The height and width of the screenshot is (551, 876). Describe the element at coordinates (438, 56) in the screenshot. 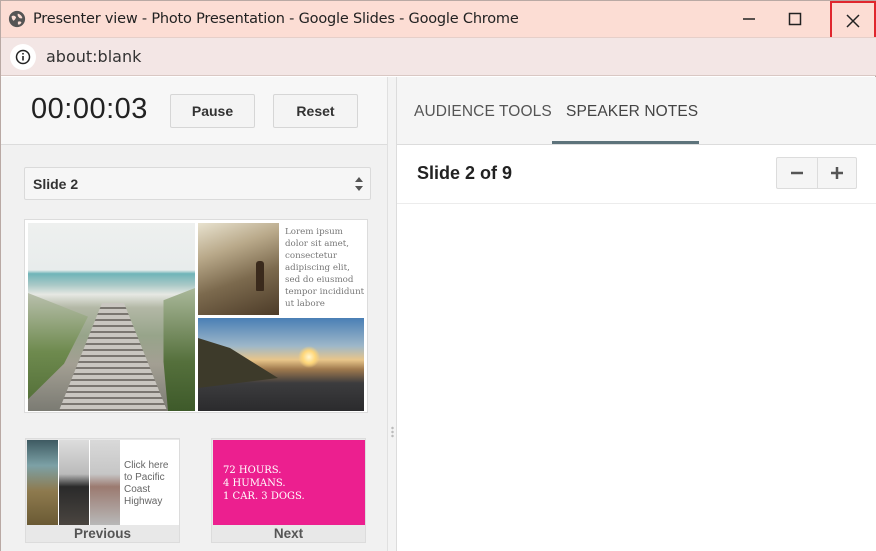

I see `address-bar: about:blank` at that location.